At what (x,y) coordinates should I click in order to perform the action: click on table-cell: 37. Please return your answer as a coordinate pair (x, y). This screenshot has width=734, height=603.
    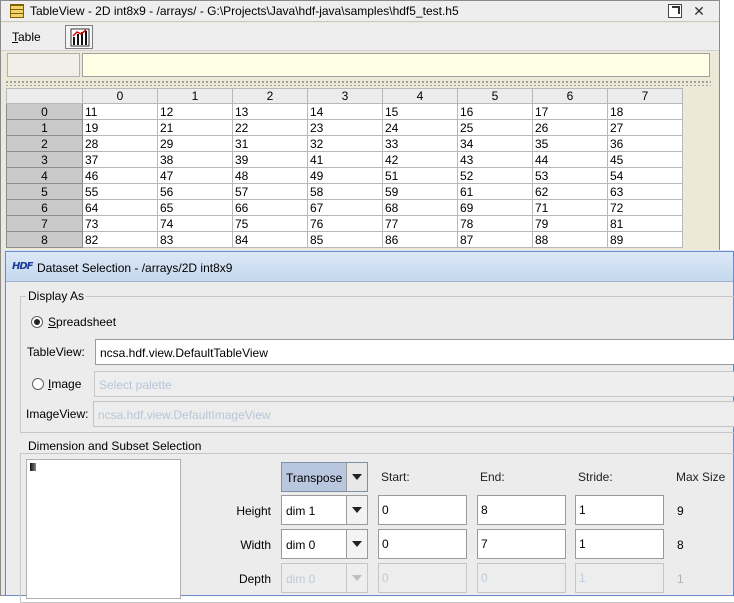
    Looking at the image, I should click on (120, 159).